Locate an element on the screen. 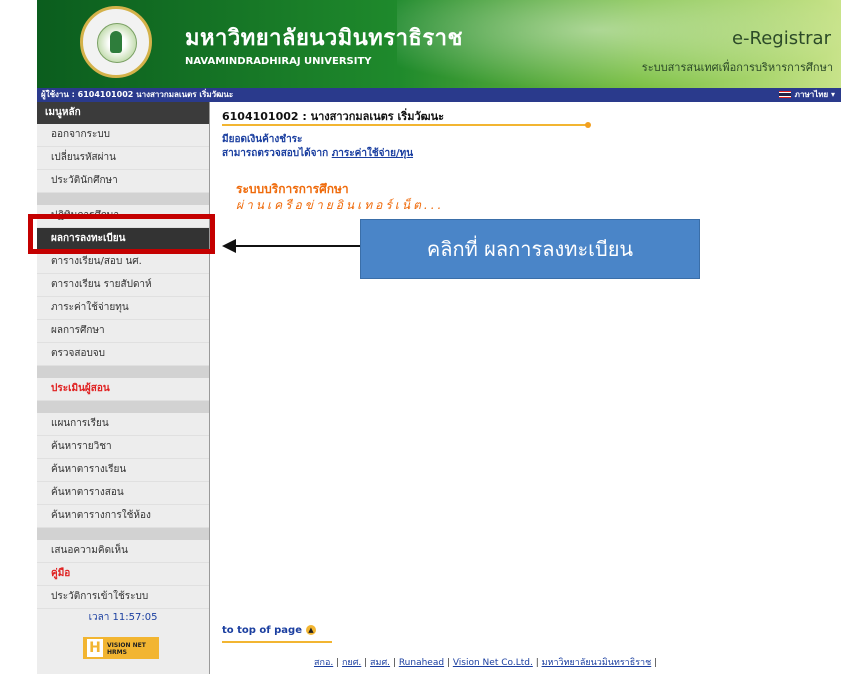 The width and height of the screenshot is (841, 674). university-seal-logo is located at coordinates (116, 42).